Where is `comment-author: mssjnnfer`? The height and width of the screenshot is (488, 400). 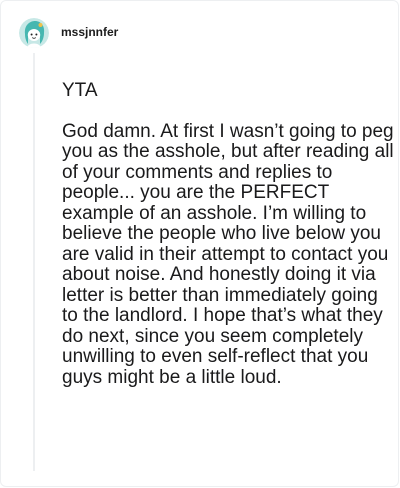
comment-author: mssjnnfer is located at coordinates (89, 32).